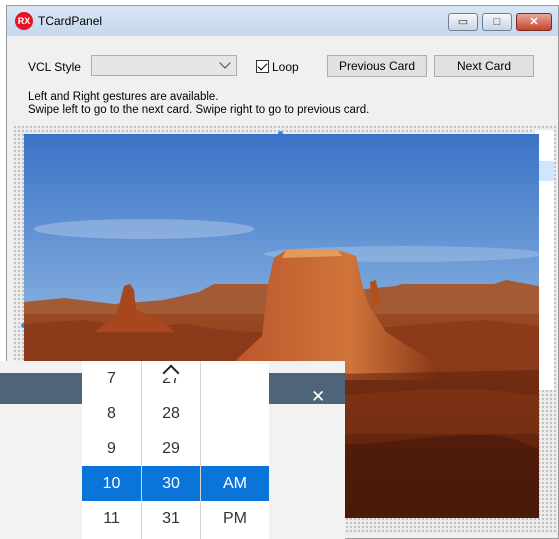  I want to click on minute-item: 29, so click(171, 448).